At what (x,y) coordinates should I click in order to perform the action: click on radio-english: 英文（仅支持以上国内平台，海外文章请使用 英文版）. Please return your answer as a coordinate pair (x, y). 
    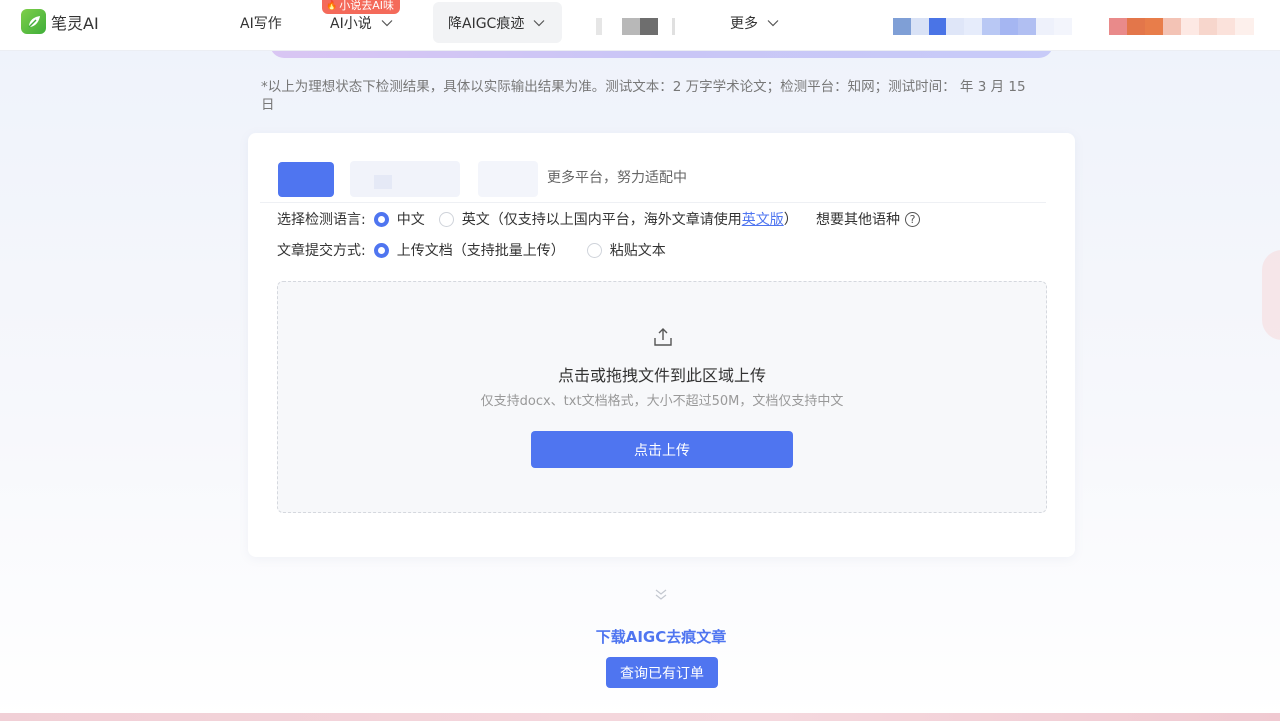
    Looking at the image, I should click on (618, 219).